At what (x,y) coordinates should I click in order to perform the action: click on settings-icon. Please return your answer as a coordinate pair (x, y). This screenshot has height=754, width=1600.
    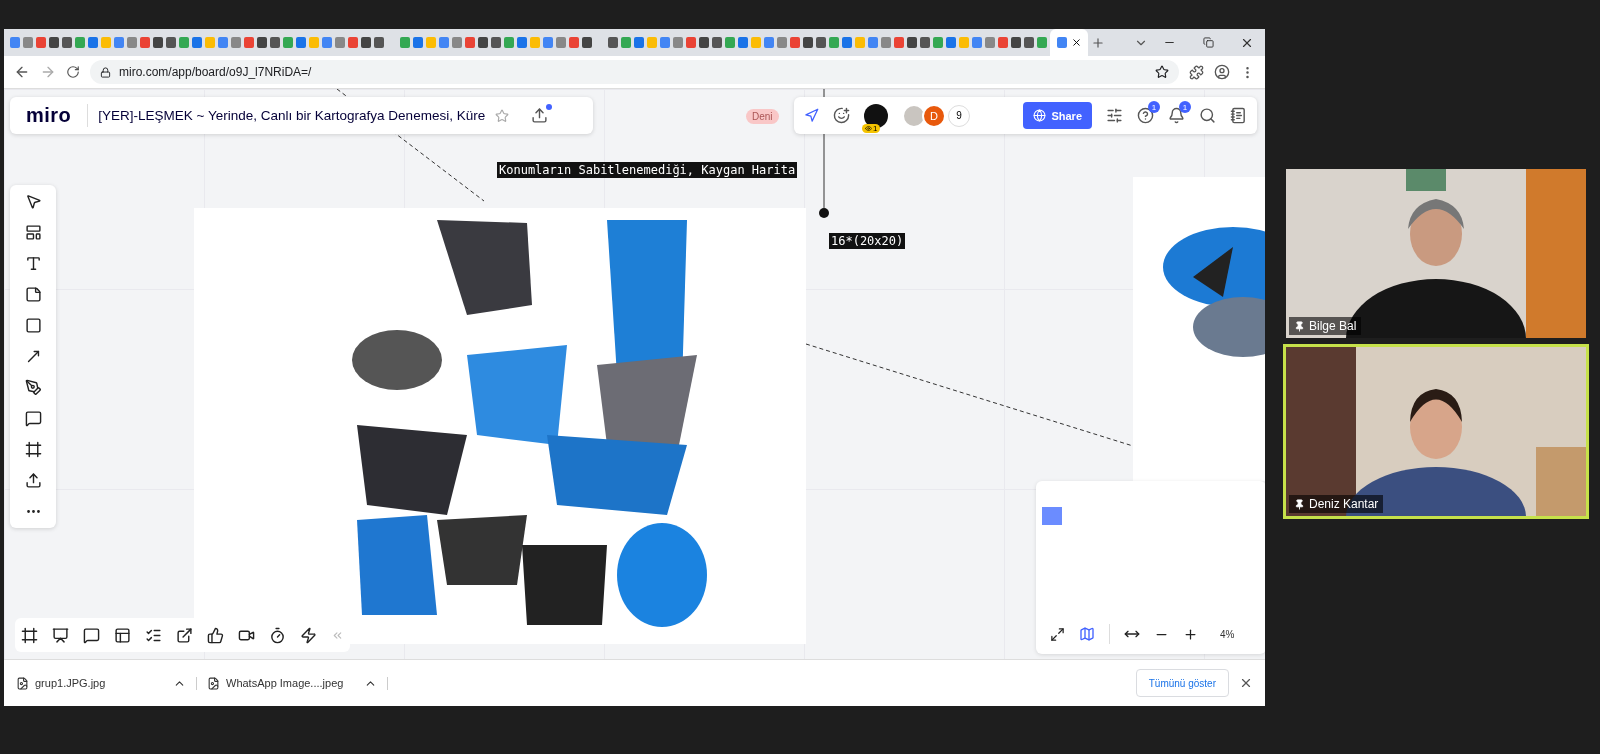
    Looking at the image, I should click on (1114, 115).